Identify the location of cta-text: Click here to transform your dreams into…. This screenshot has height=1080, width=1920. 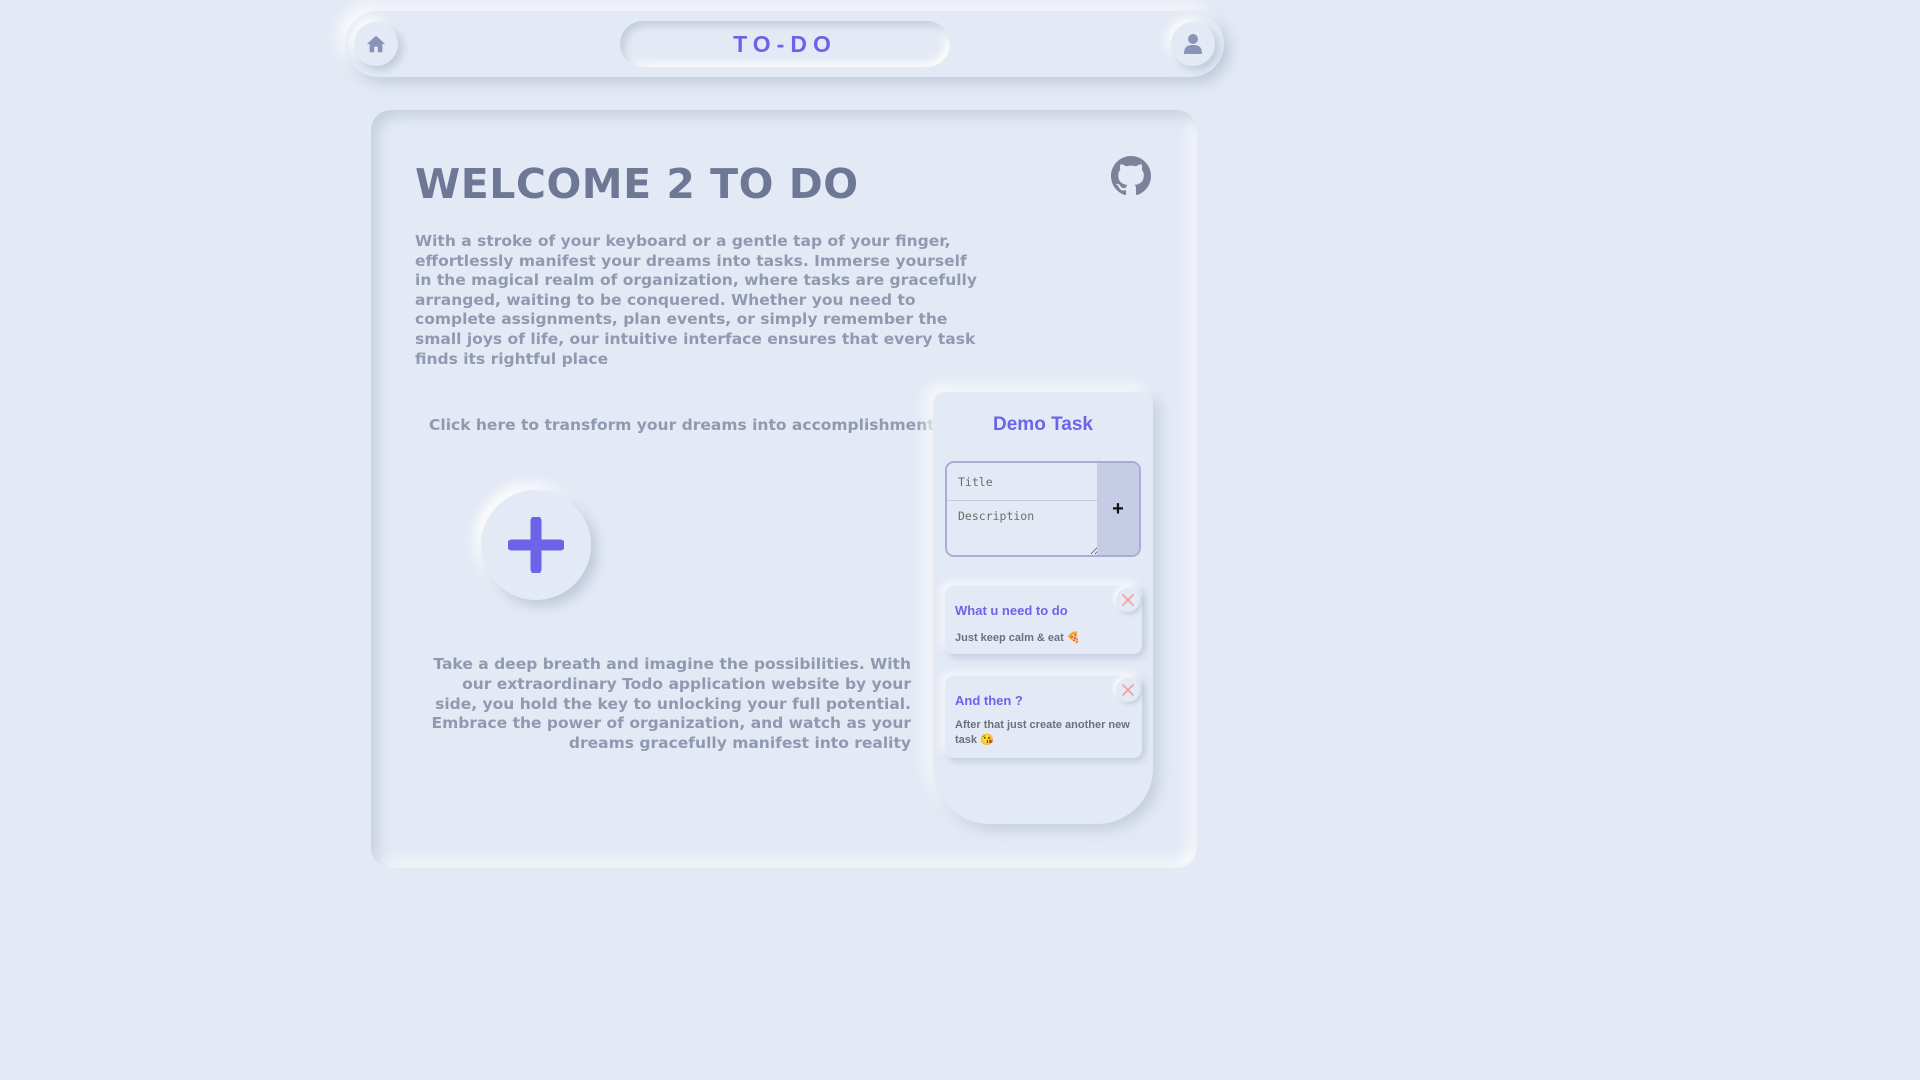
(686, 425).